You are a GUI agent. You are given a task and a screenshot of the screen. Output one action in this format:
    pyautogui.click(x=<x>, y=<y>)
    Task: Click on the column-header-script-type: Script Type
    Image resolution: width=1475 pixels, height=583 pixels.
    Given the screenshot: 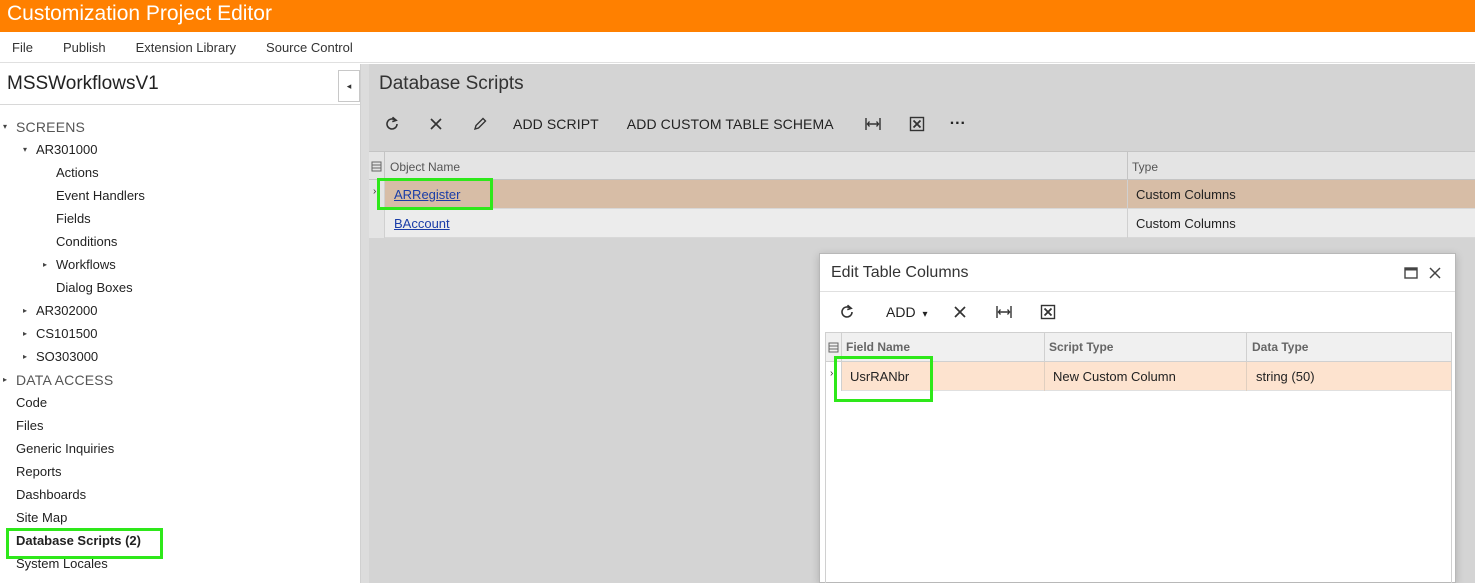 What is the action you would take?
    pyautogui.click(x=1081, y=347)
    